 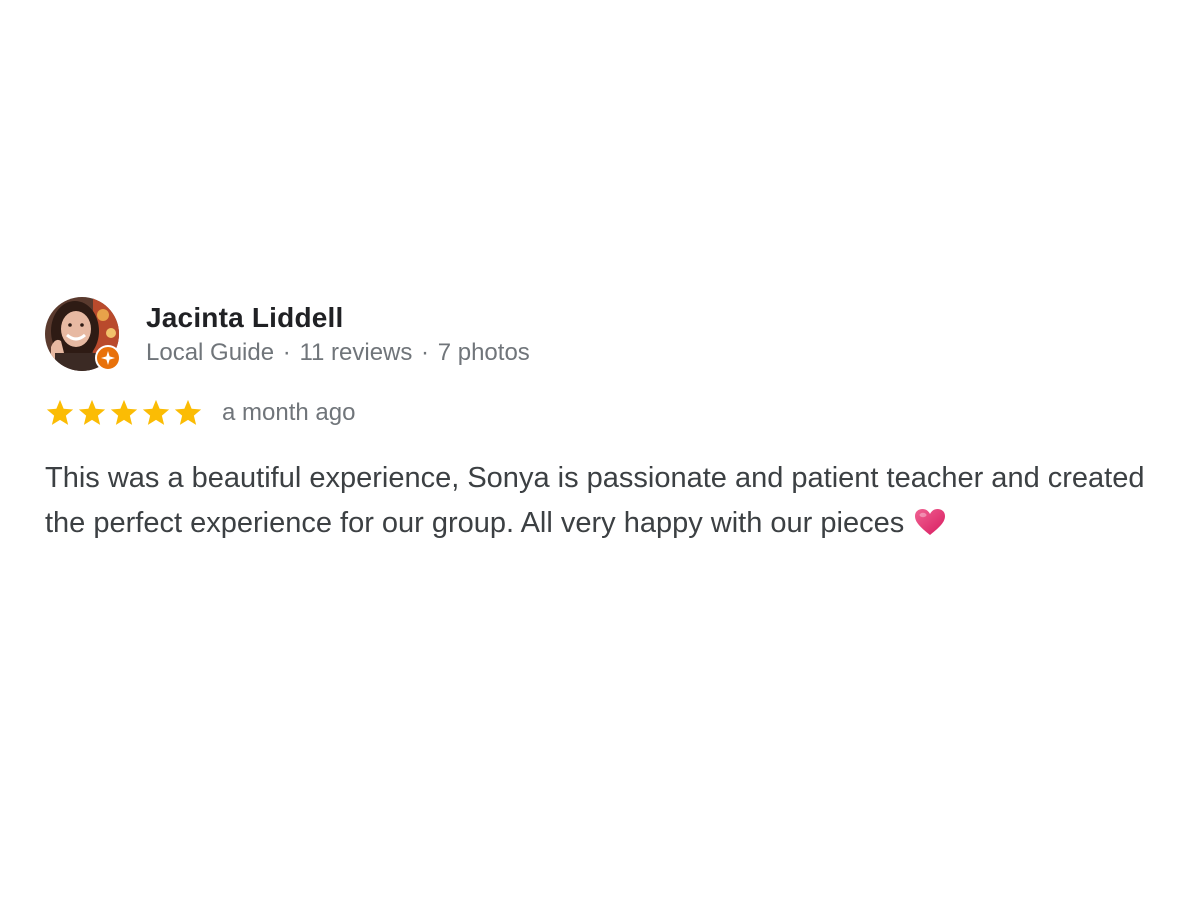 I want to click on local-guide-label: Local Guide, so click(x=210, y=352).